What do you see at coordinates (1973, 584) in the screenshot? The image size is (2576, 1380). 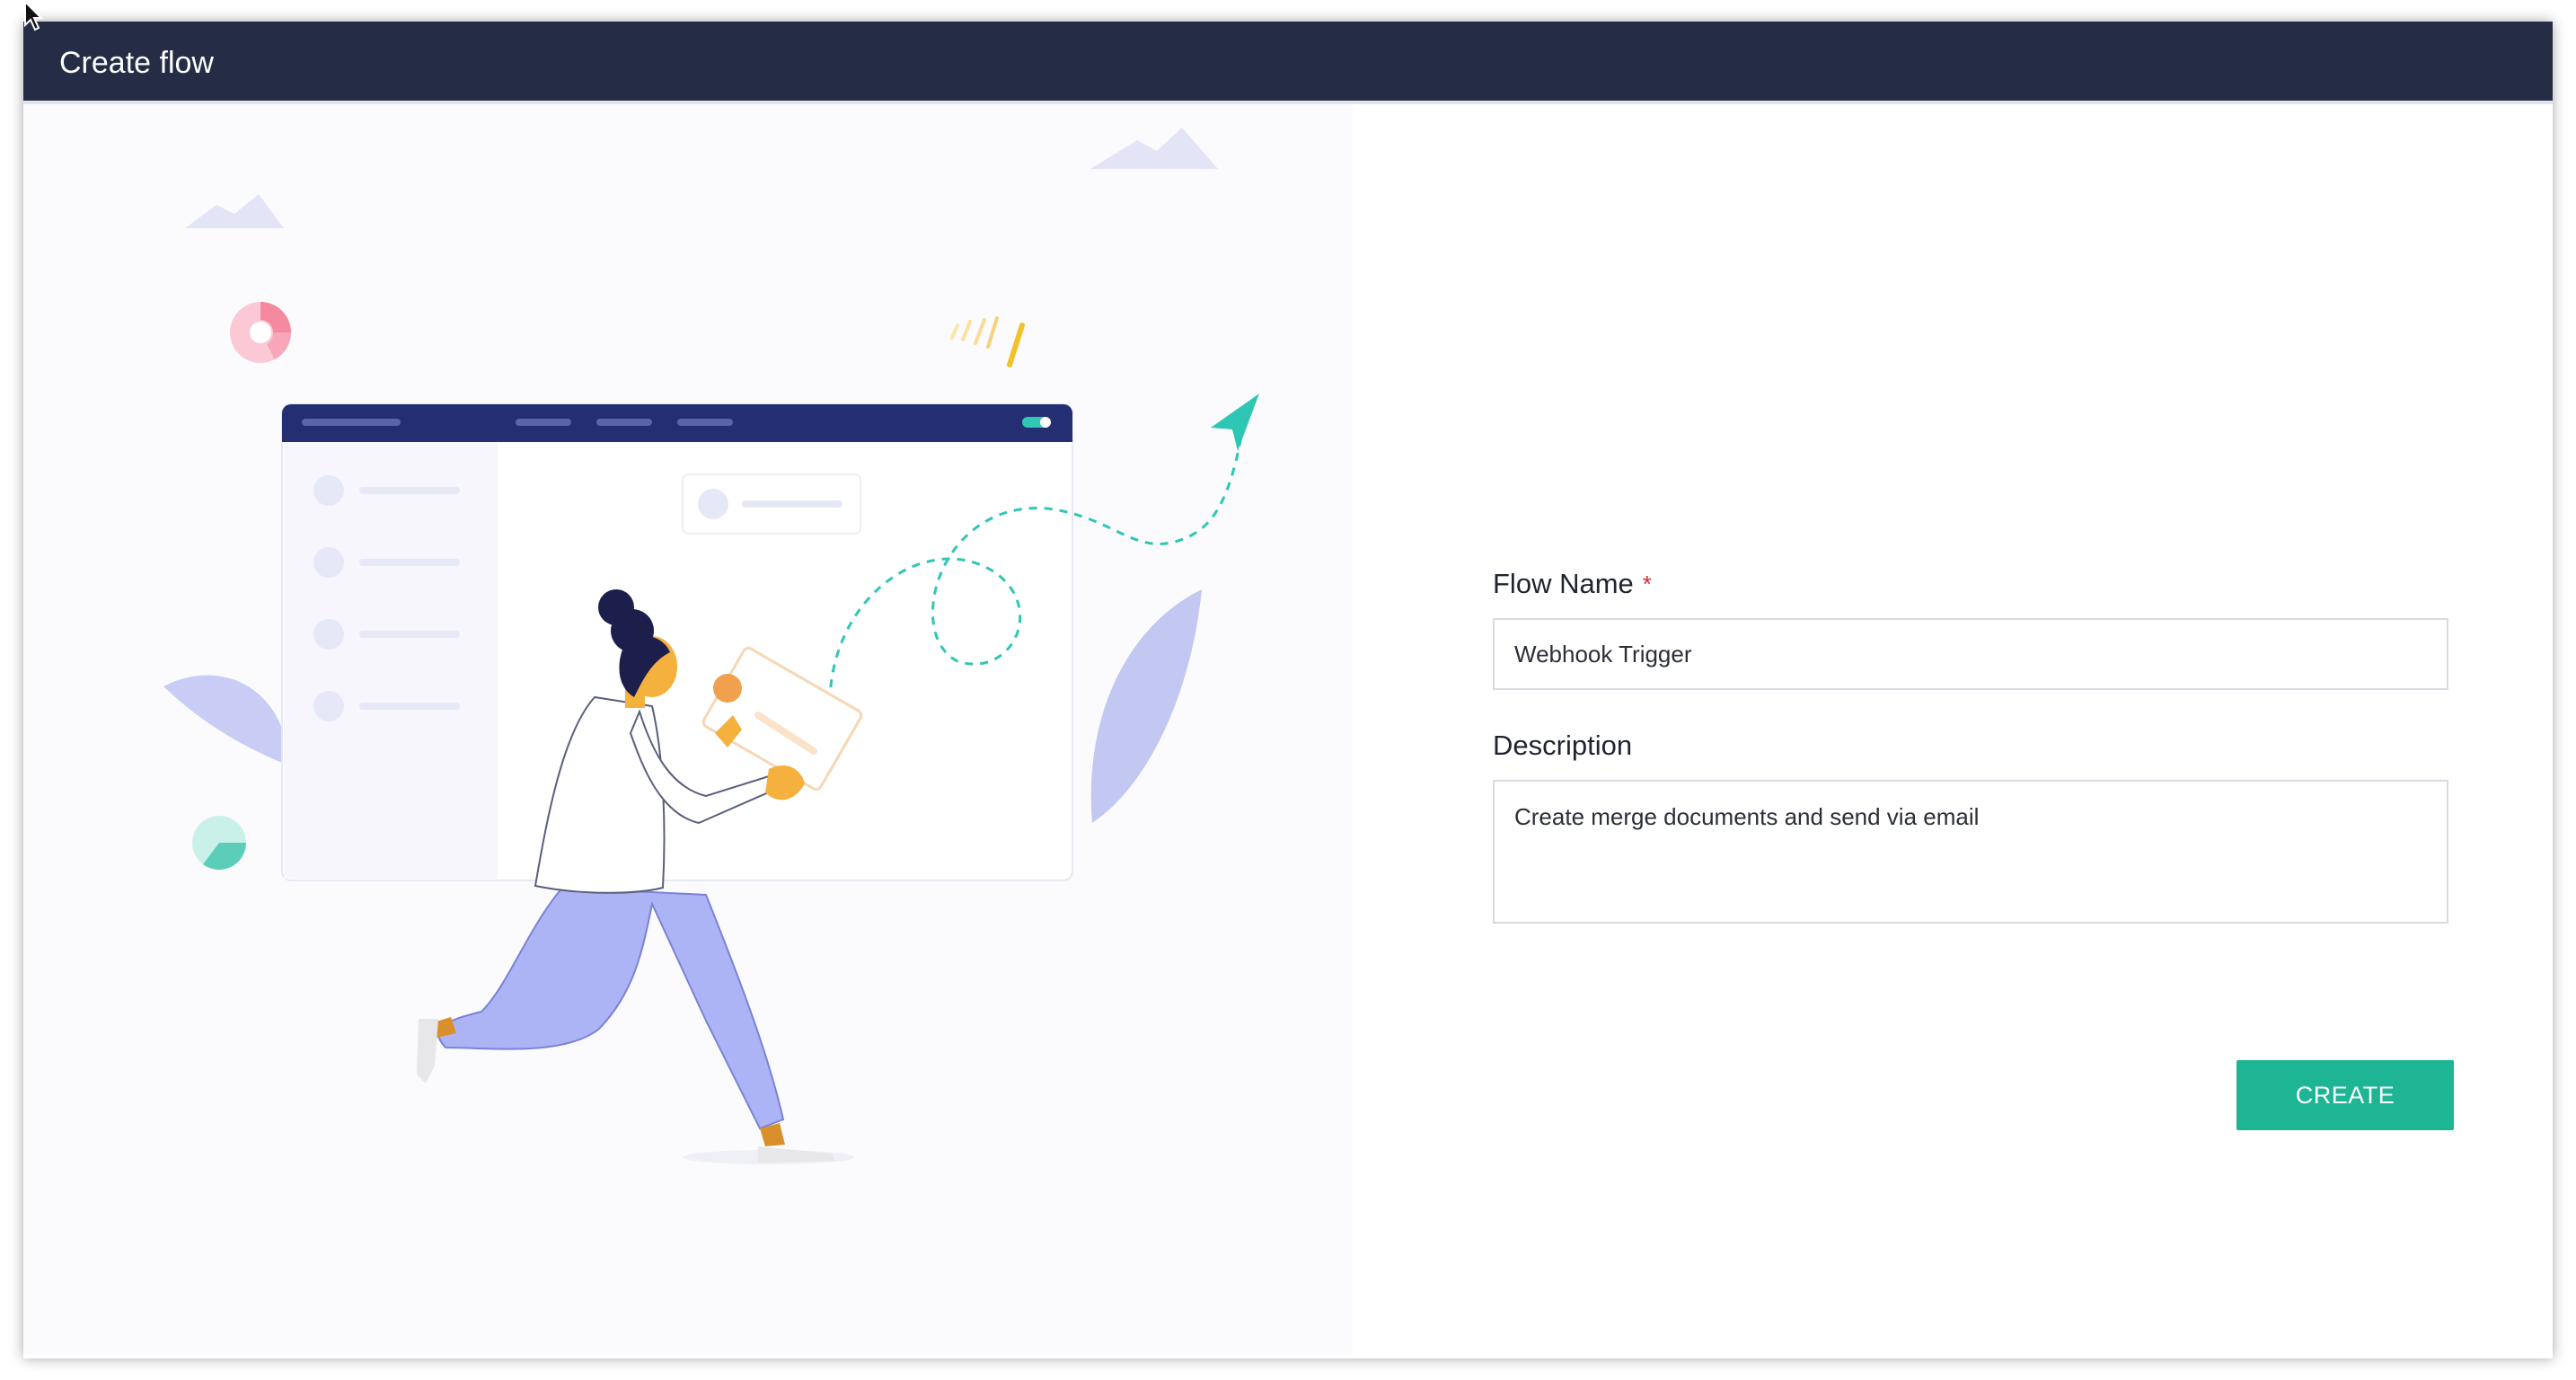 I see `flow-name-label: Flow Name *` at bounding box center [1973, 584].